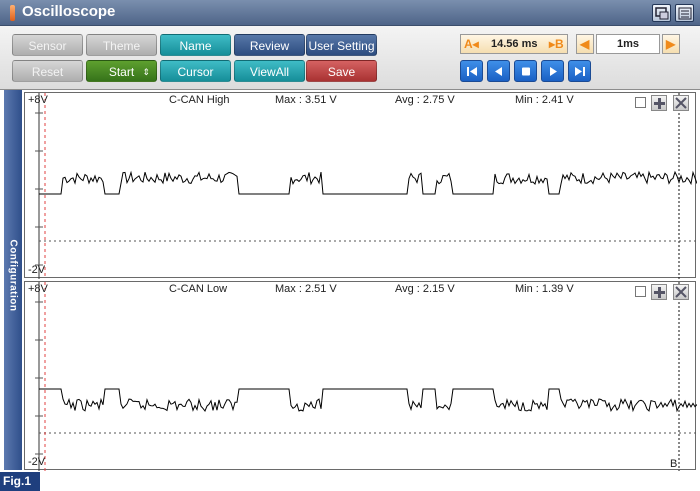  I want to click on cursor-a-label: A◂, so click(471, 44).